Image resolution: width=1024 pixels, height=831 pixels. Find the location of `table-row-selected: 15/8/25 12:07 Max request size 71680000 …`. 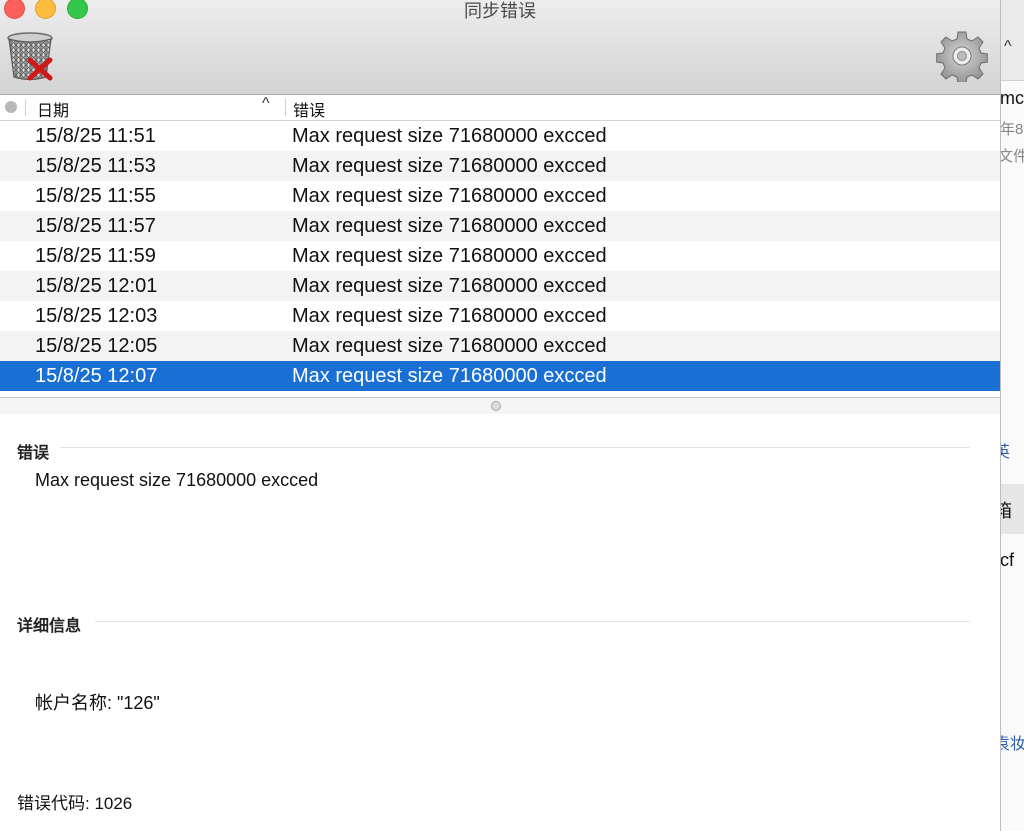

table-row-selected: 15/8/25 12:07 Max request size 71680000 … is located at coordinates (500, 376).